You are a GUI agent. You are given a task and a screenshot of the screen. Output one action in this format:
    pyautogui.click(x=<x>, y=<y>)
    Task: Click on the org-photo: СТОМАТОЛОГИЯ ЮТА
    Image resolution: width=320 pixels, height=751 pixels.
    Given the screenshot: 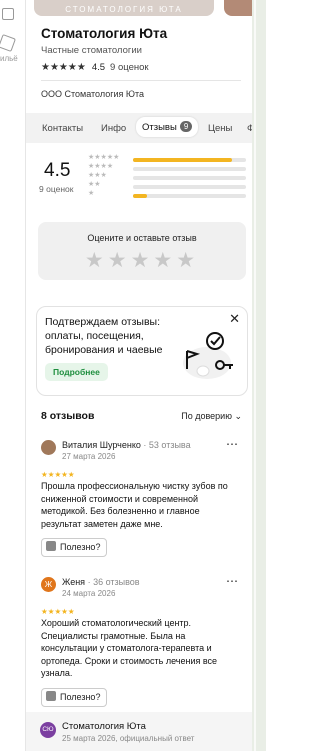 What is the action you would take?
    pyautogui.click(x=124, y=8)
    